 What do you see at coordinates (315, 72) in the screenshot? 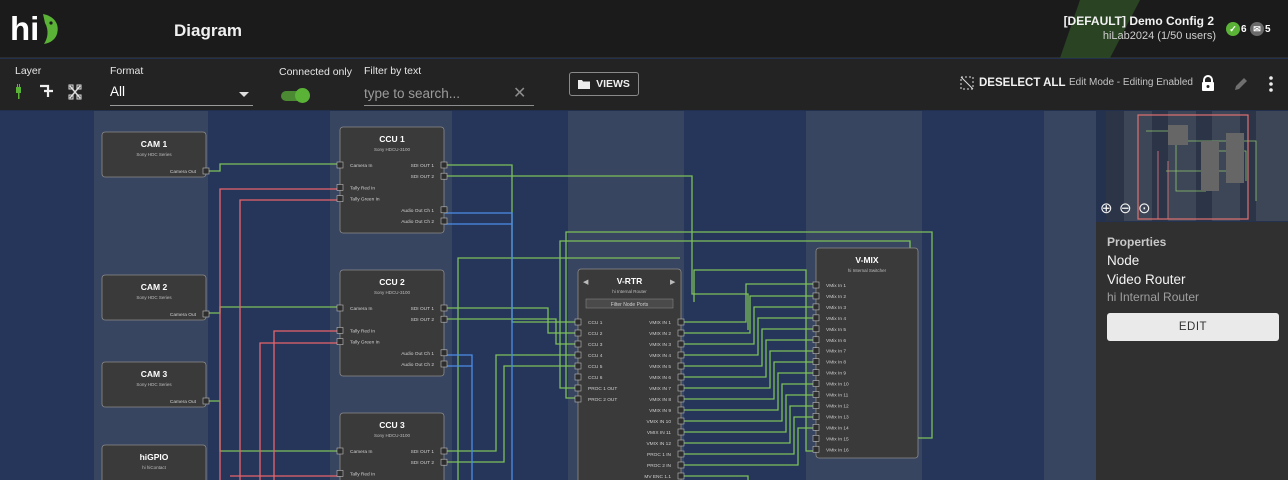
I see `connected-only-label: Connected only` at bounding box center [315, 72].